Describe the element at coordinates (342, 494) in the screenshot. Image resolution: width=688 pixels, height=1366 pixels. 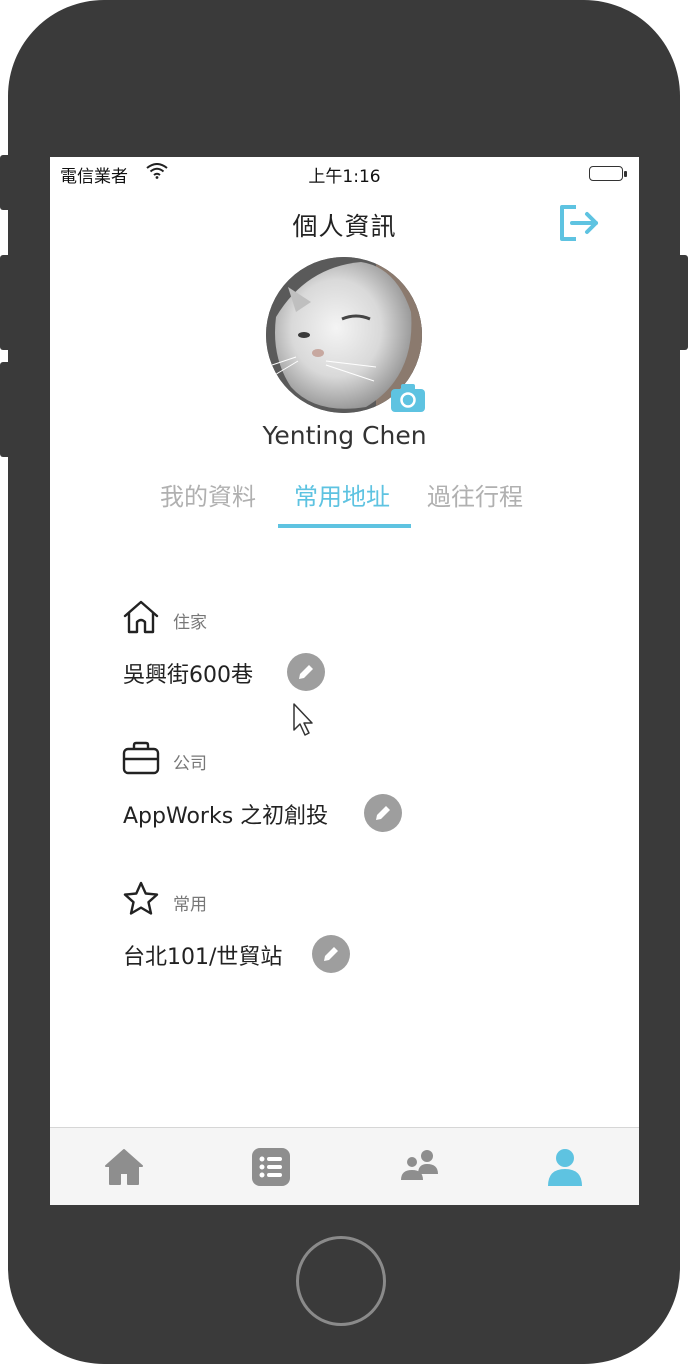
I see `tab-saved-addresses: 常用地址` at that location.